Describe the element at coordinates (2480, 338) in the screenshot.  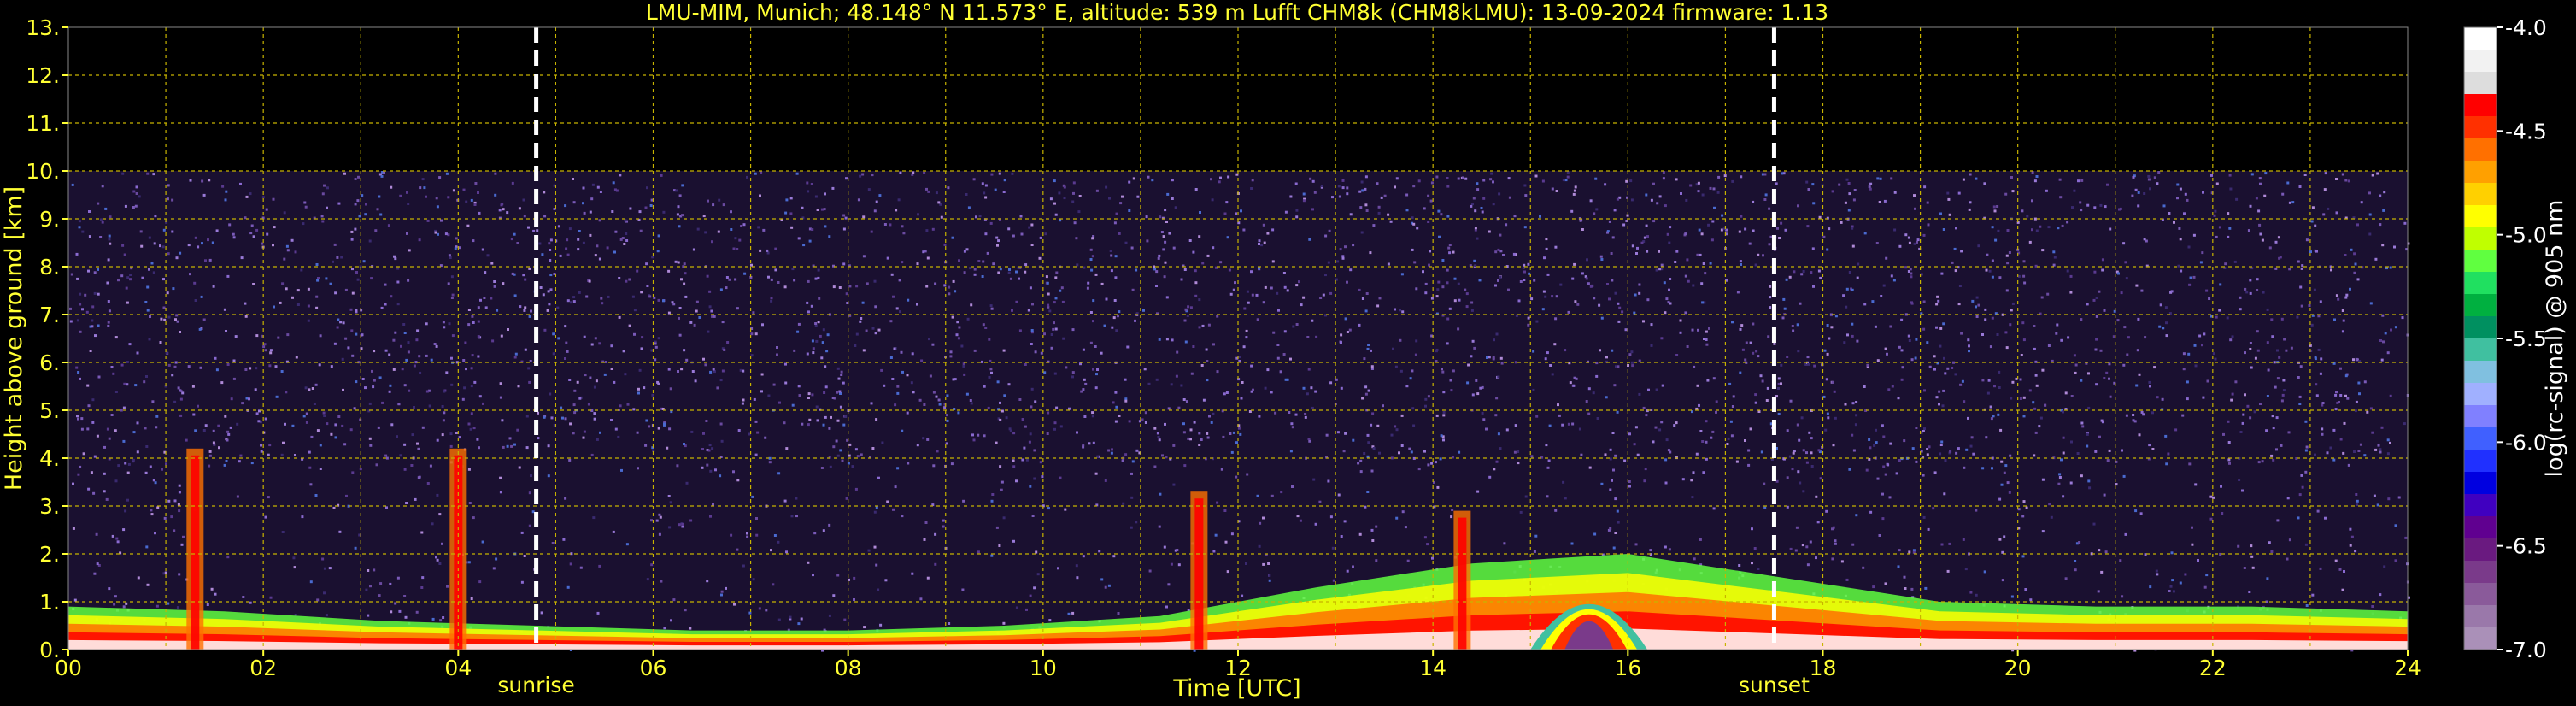
I see `colorbar-bands` at that location.